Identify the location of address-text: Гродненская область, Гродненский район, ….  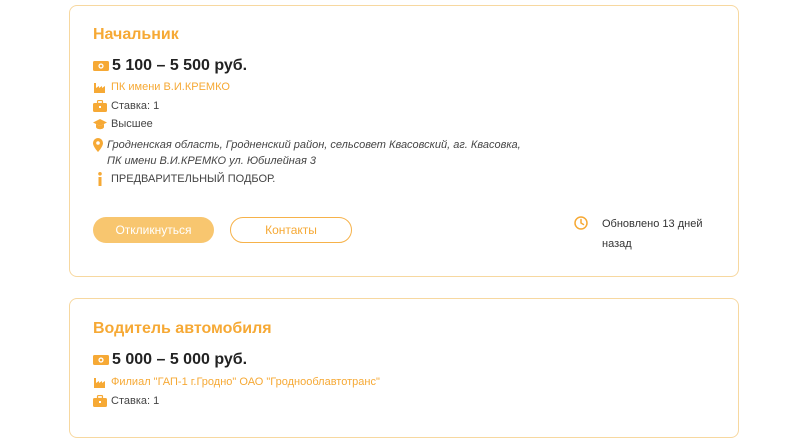
(314, 153).